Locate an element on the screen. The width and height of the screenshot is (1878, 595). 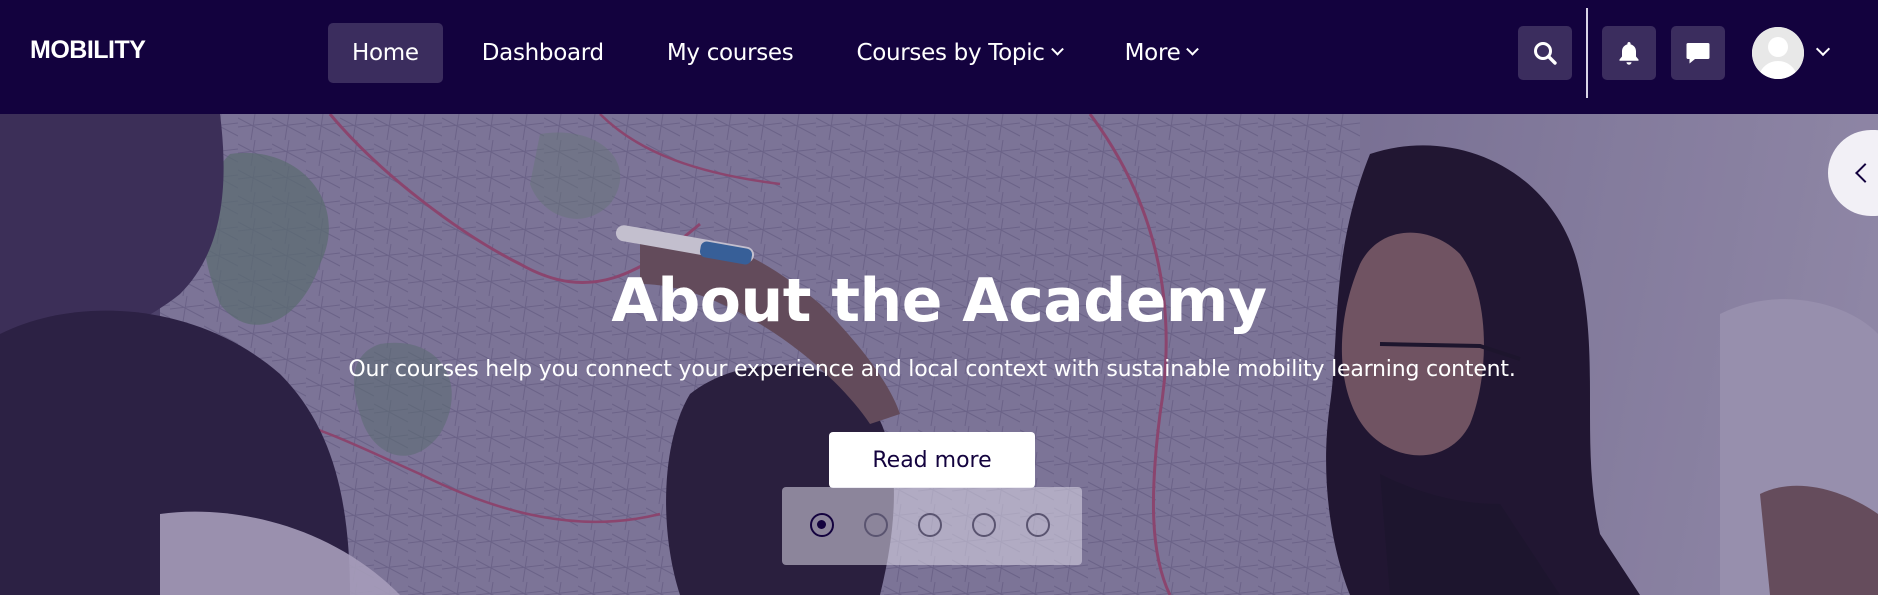
nav-item-label: Courses by Topic is located at coordinates (950, 53).